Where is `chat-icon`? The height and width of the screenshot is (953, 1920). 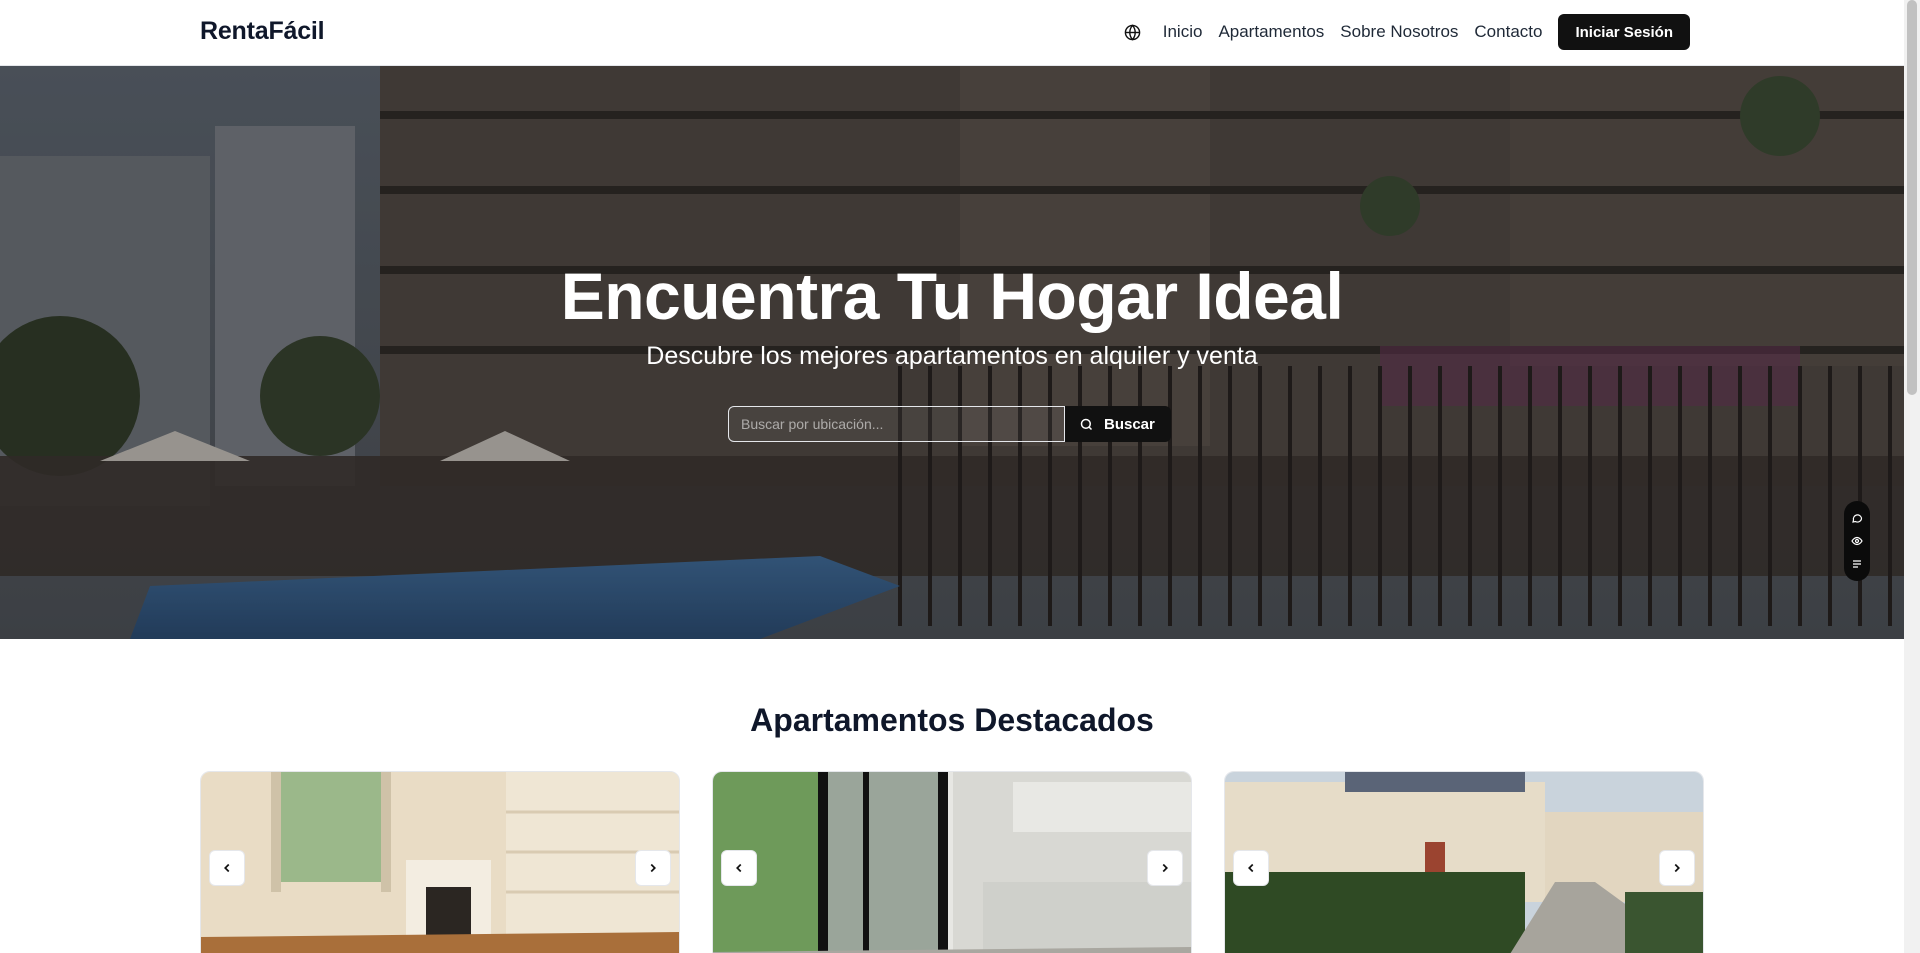 chat-icon is located at coordinates (1857, 518).